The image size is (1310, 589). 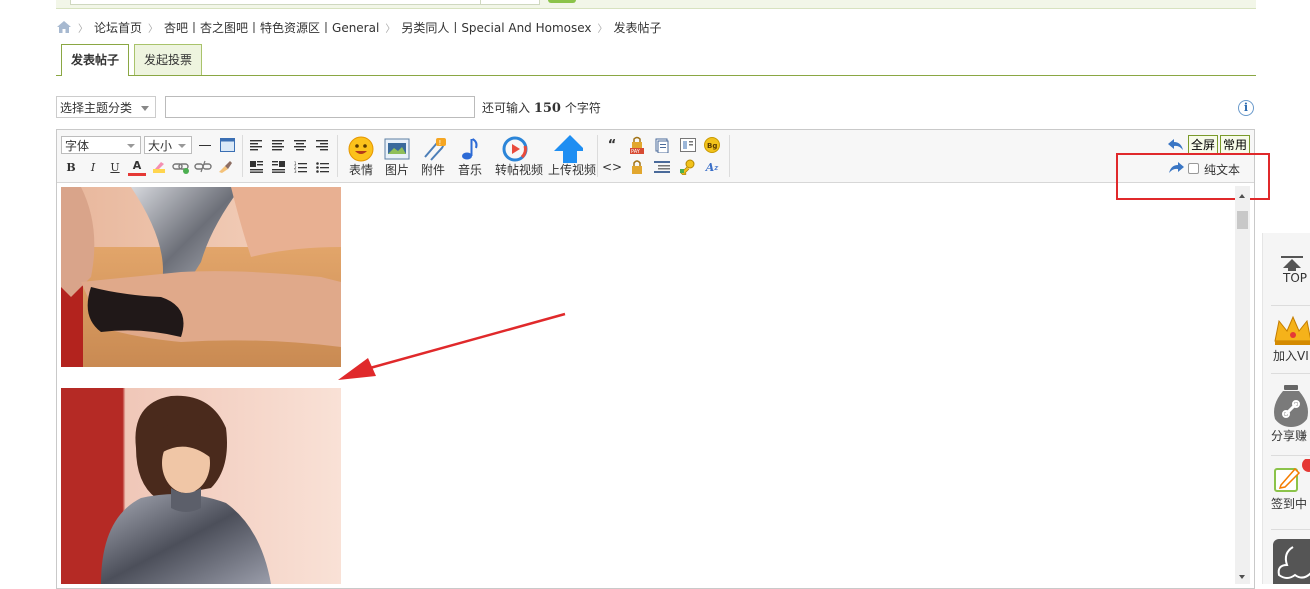 I want to click on emoticon-button: 表情, so click(x=361, y=157).